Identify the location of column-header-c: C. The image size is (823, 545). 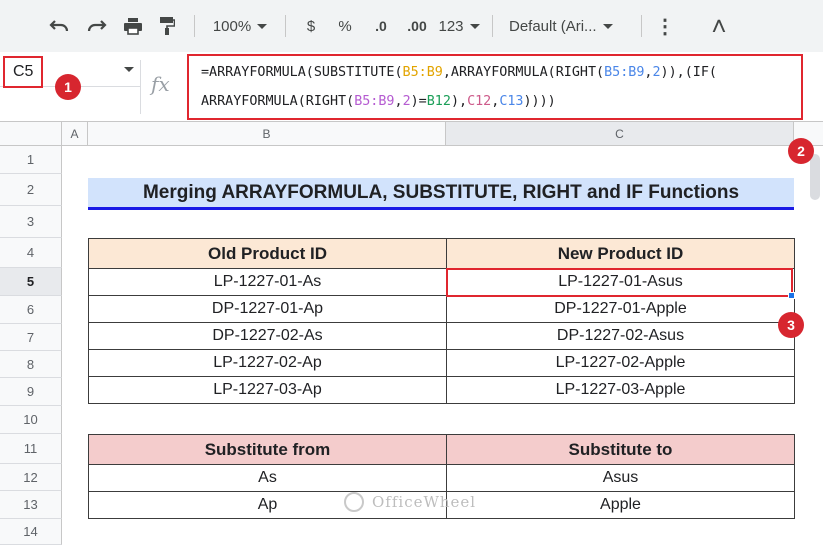
(620, 134).